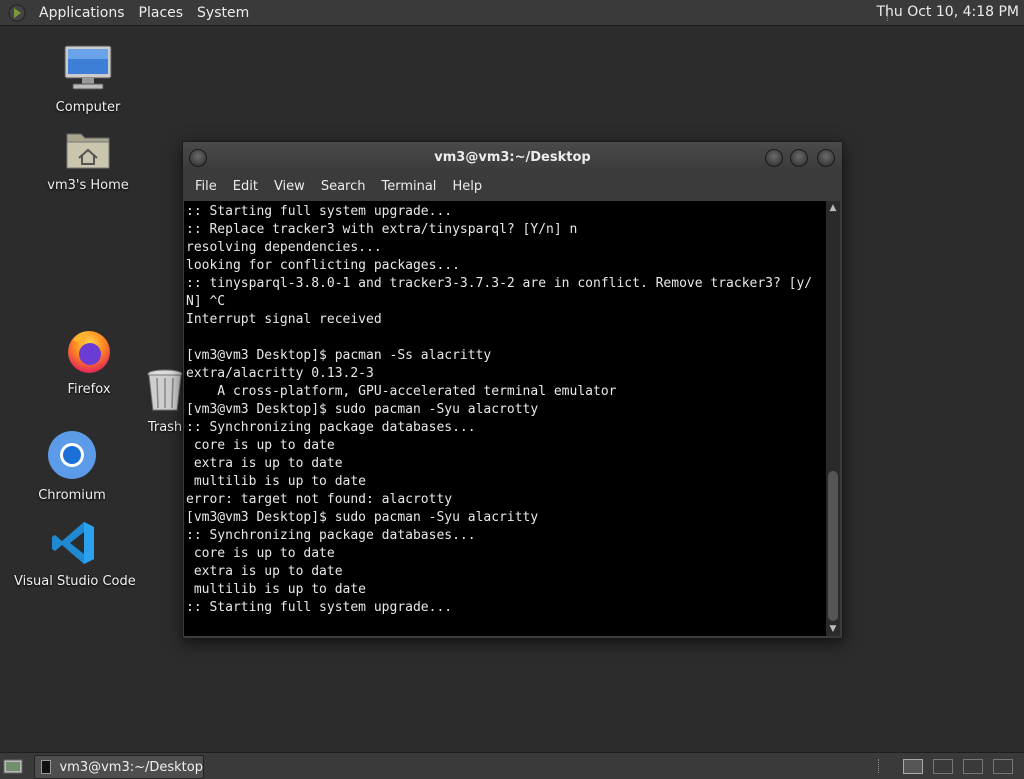  What do you see at coordinates (88, 67) in the screenshot?
I see `computer-icon` at bounding box center [88, 67].